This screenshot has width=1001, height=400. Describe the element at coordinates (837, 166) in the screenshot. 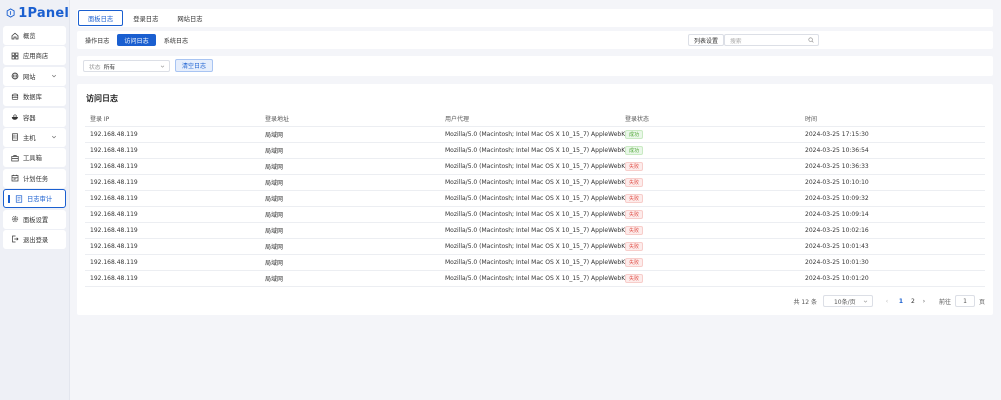

I see `cell-time: 2024-03-25 10:36:33` at that location.